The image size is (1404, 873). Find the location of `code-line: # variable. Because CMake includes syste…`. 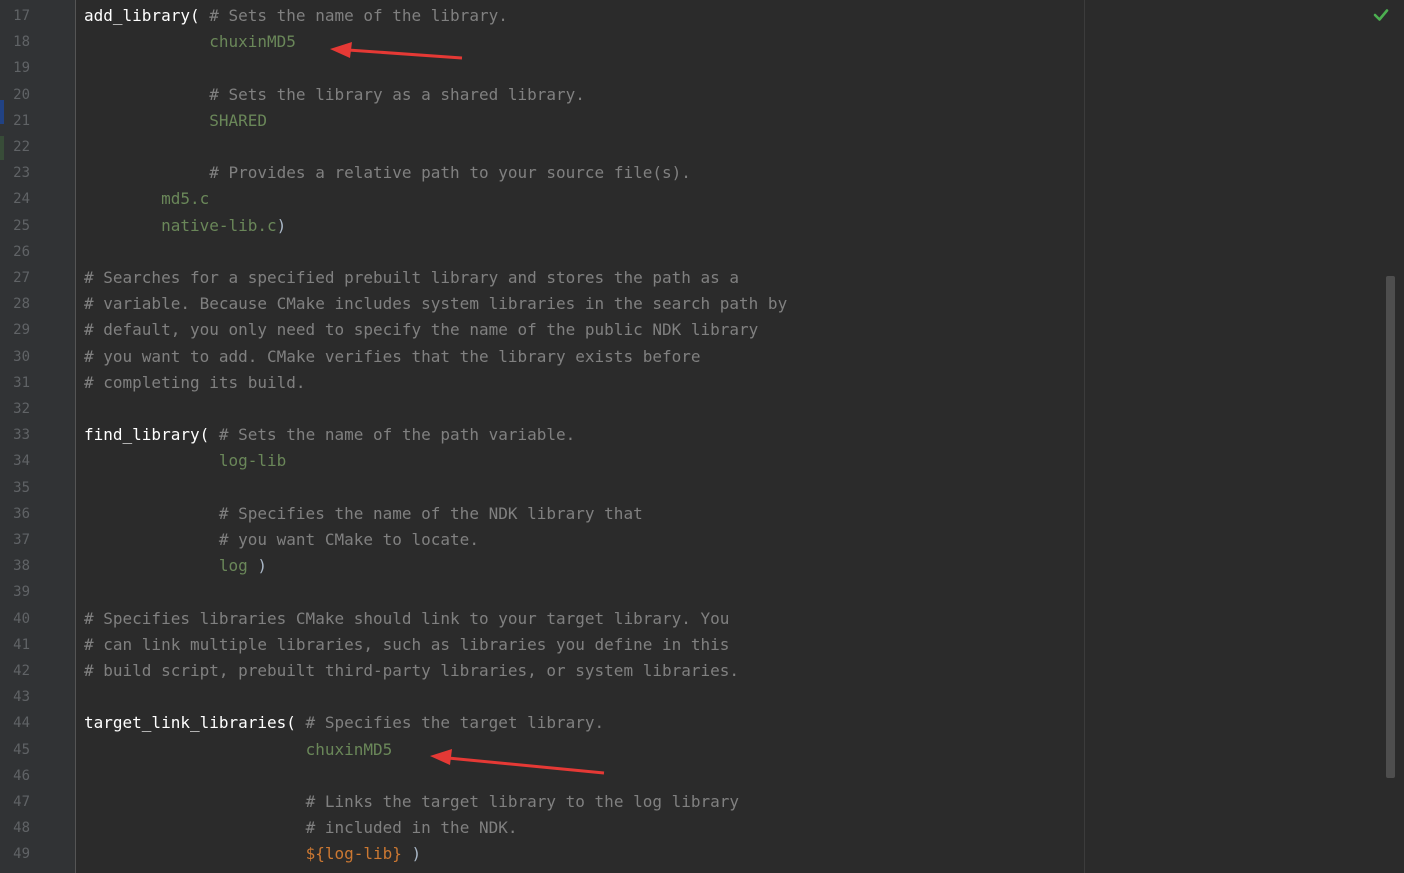

code-line: # variable. Because CMake includes syste… is located at coordinates (435, 304).